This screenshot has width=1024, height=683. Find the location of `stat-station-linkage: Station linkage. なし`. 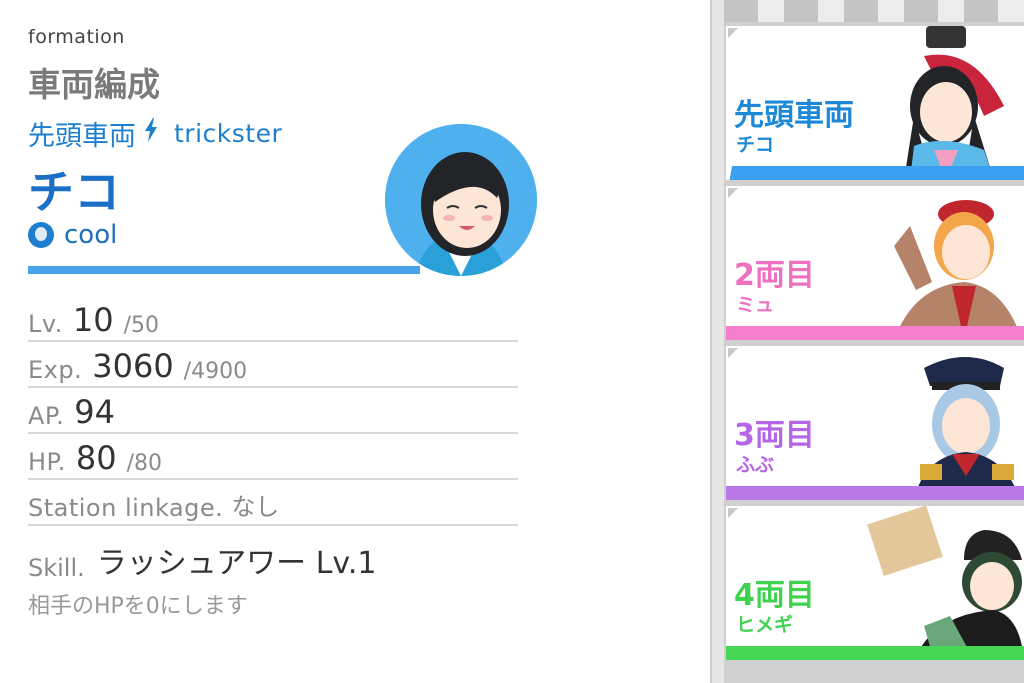

stat-station-linkage: Station linkage. なし is located at coordinates (273, 504).